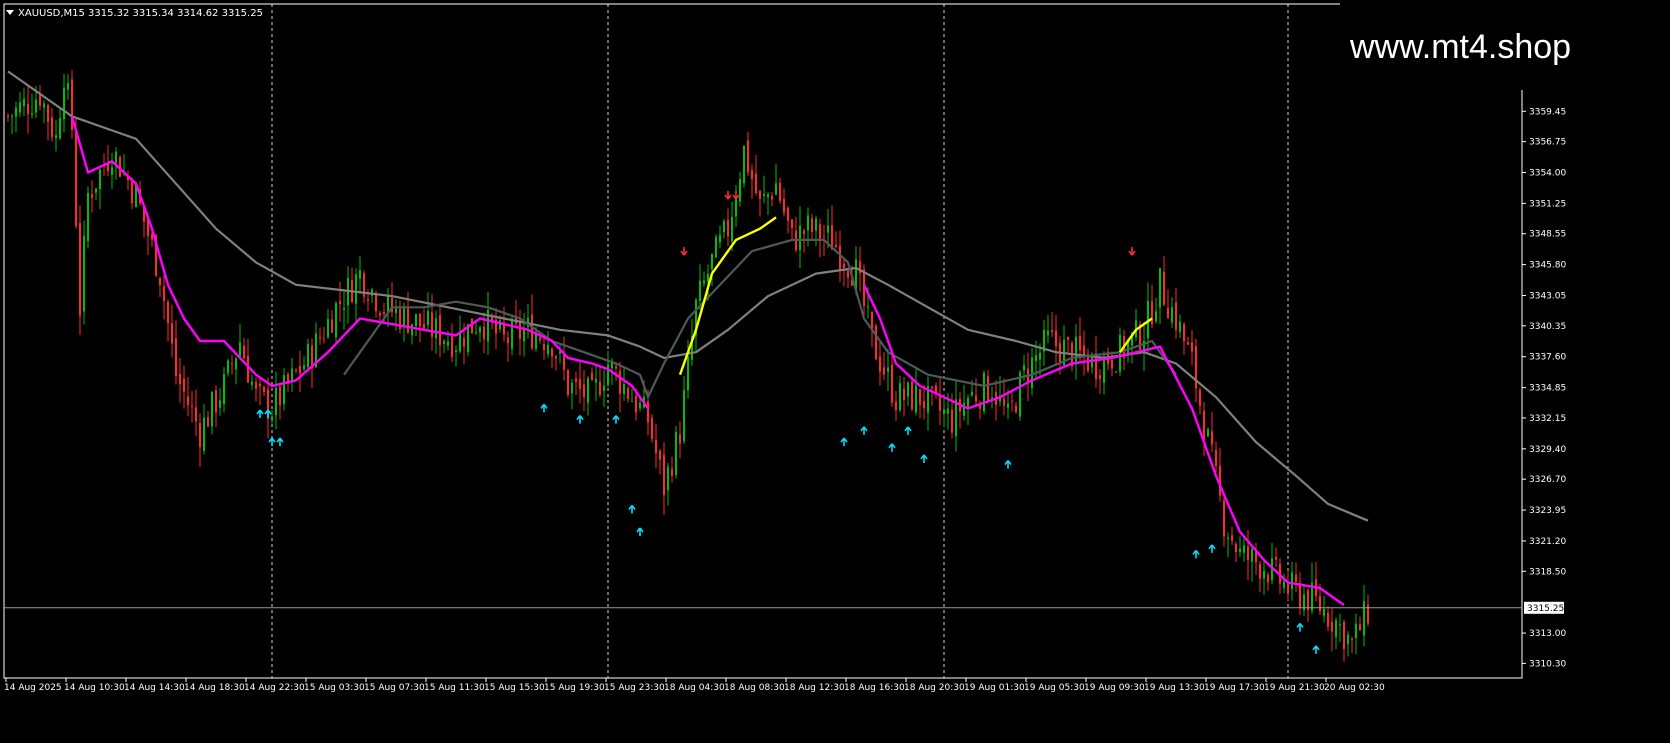  What do you see at coordinates (1547, 664) in the screenshot?
I see `y-tick-label: 3310.30` at bounding box center [1547, 664].